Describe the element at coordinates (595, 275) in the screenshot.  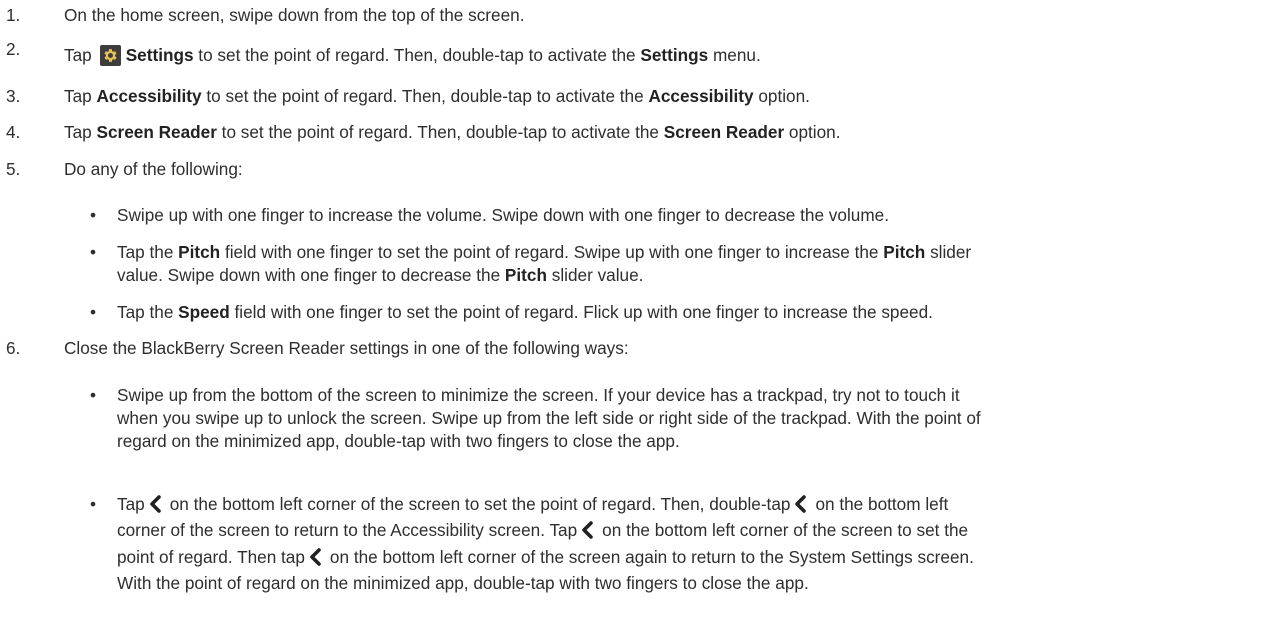
I see `text-run: slider value.` at that location.